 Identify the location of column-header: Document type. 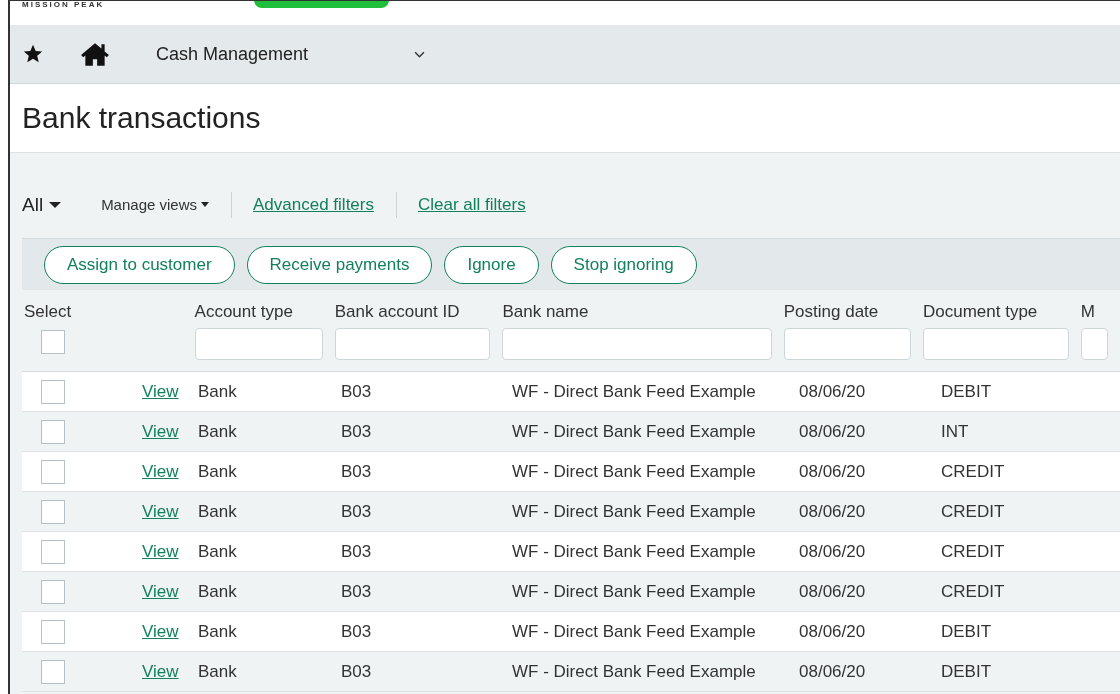
(1001, 312).